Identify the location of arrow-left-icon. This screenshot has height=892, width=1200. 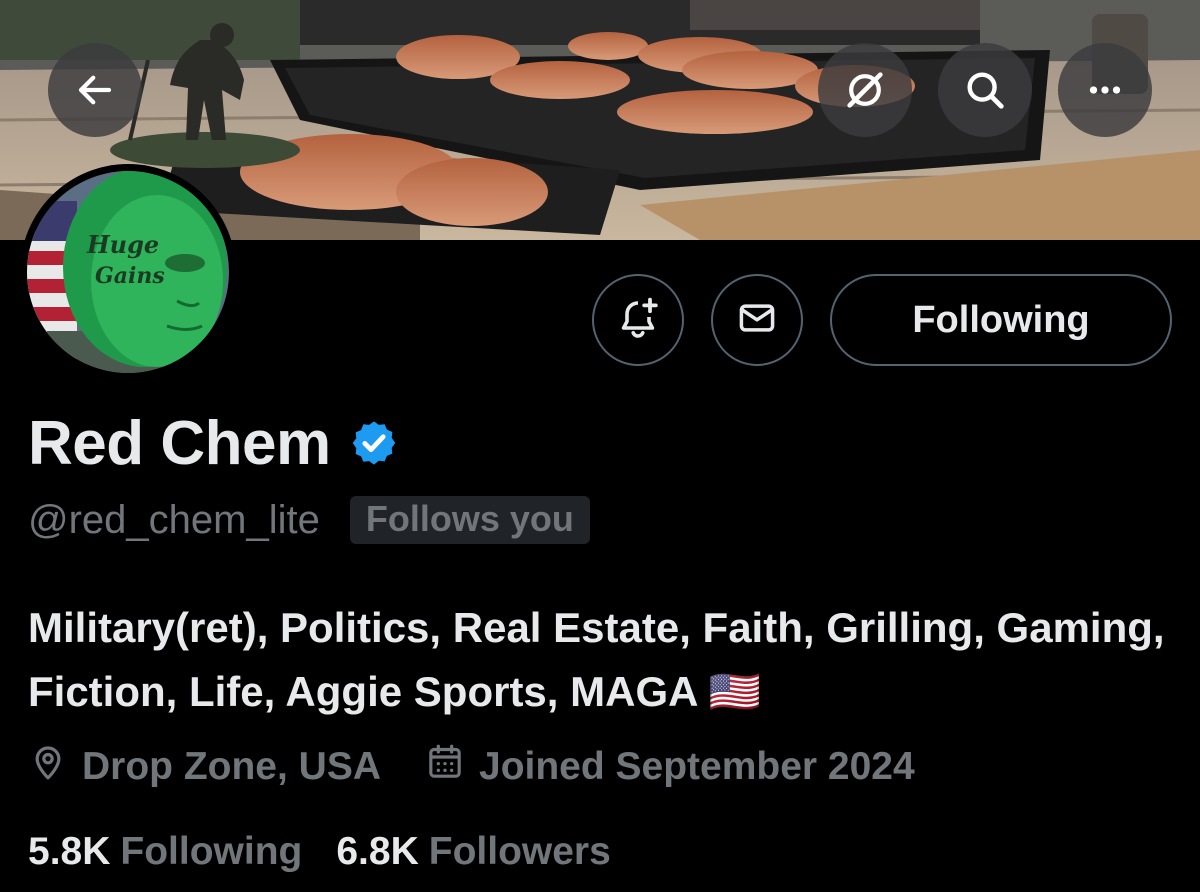
(95, 90).